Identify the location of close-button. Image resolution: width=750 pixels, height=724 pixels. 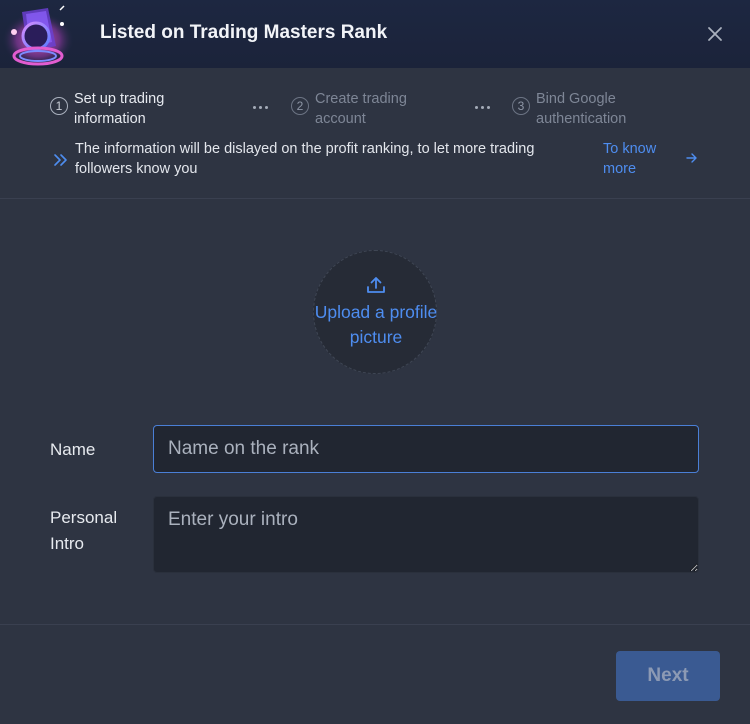
(715, 34).